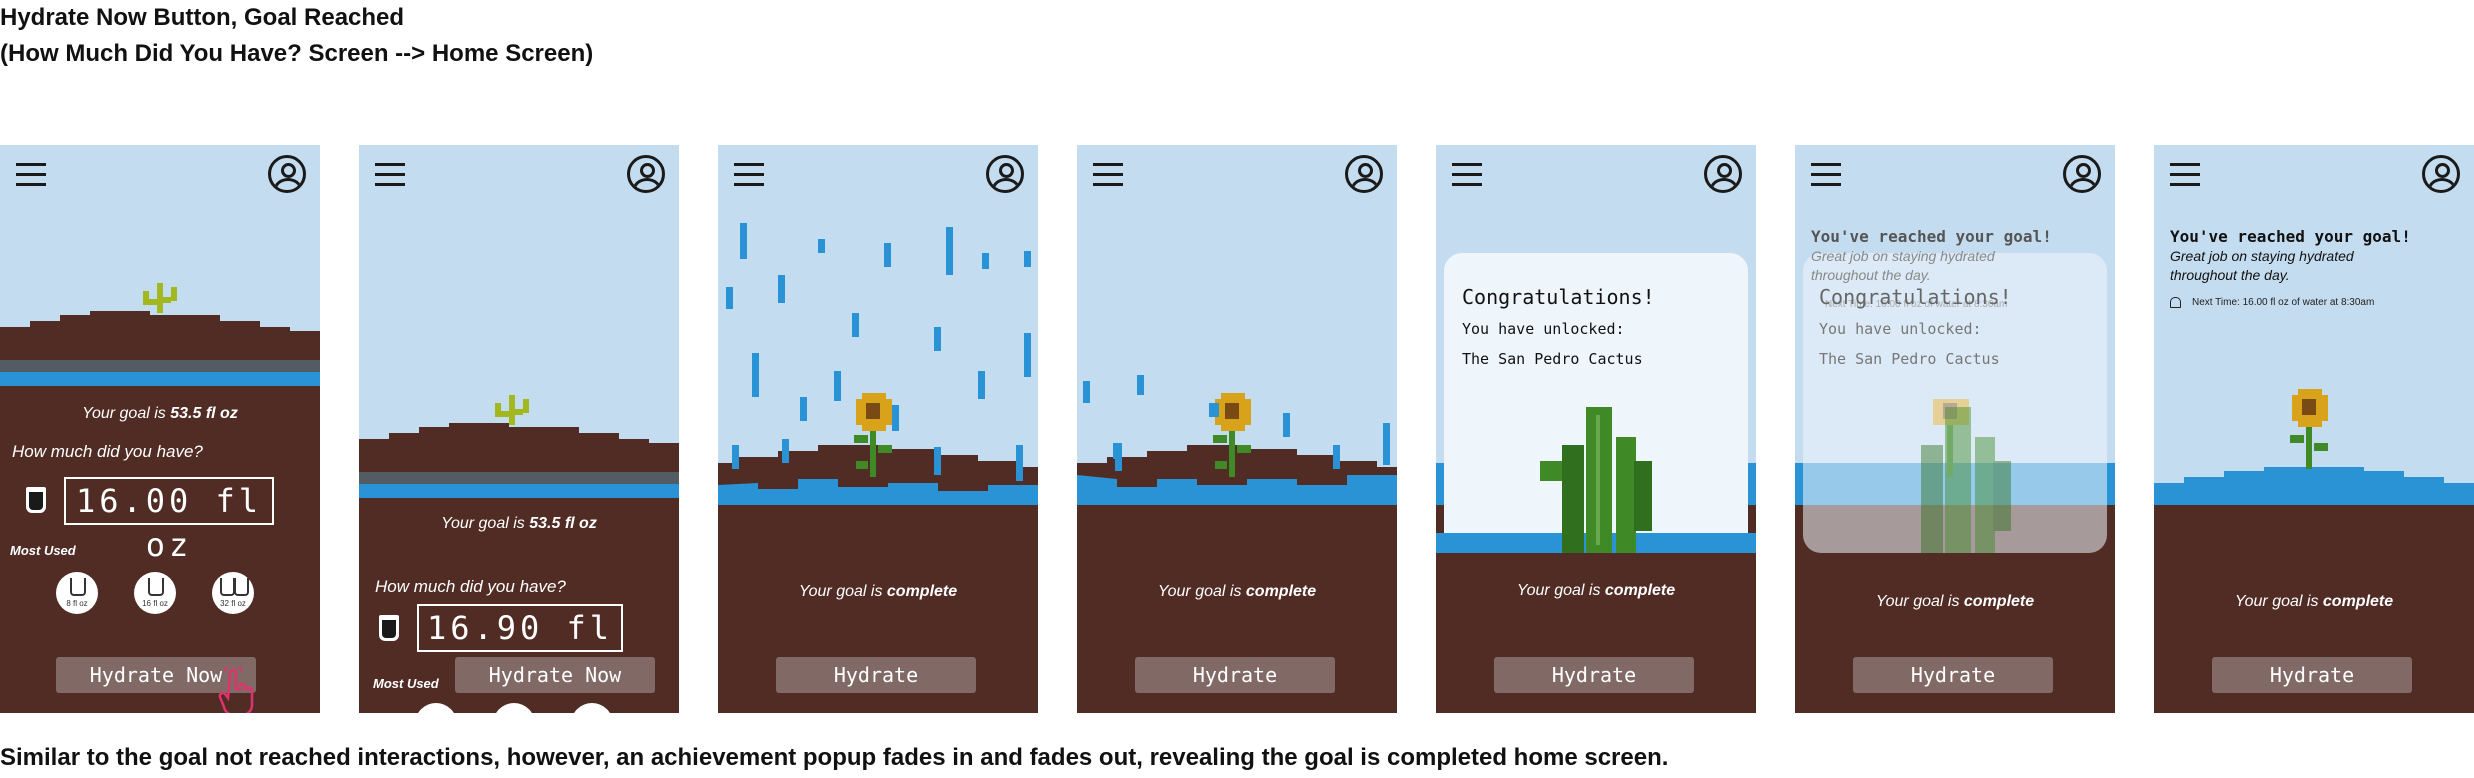 The width and height of the screenshot is (2474, 778). Describe the element at coordinates (77, 593) in the screenshot. I see `quick-amount-8oz: 8 fl oz` at that location.